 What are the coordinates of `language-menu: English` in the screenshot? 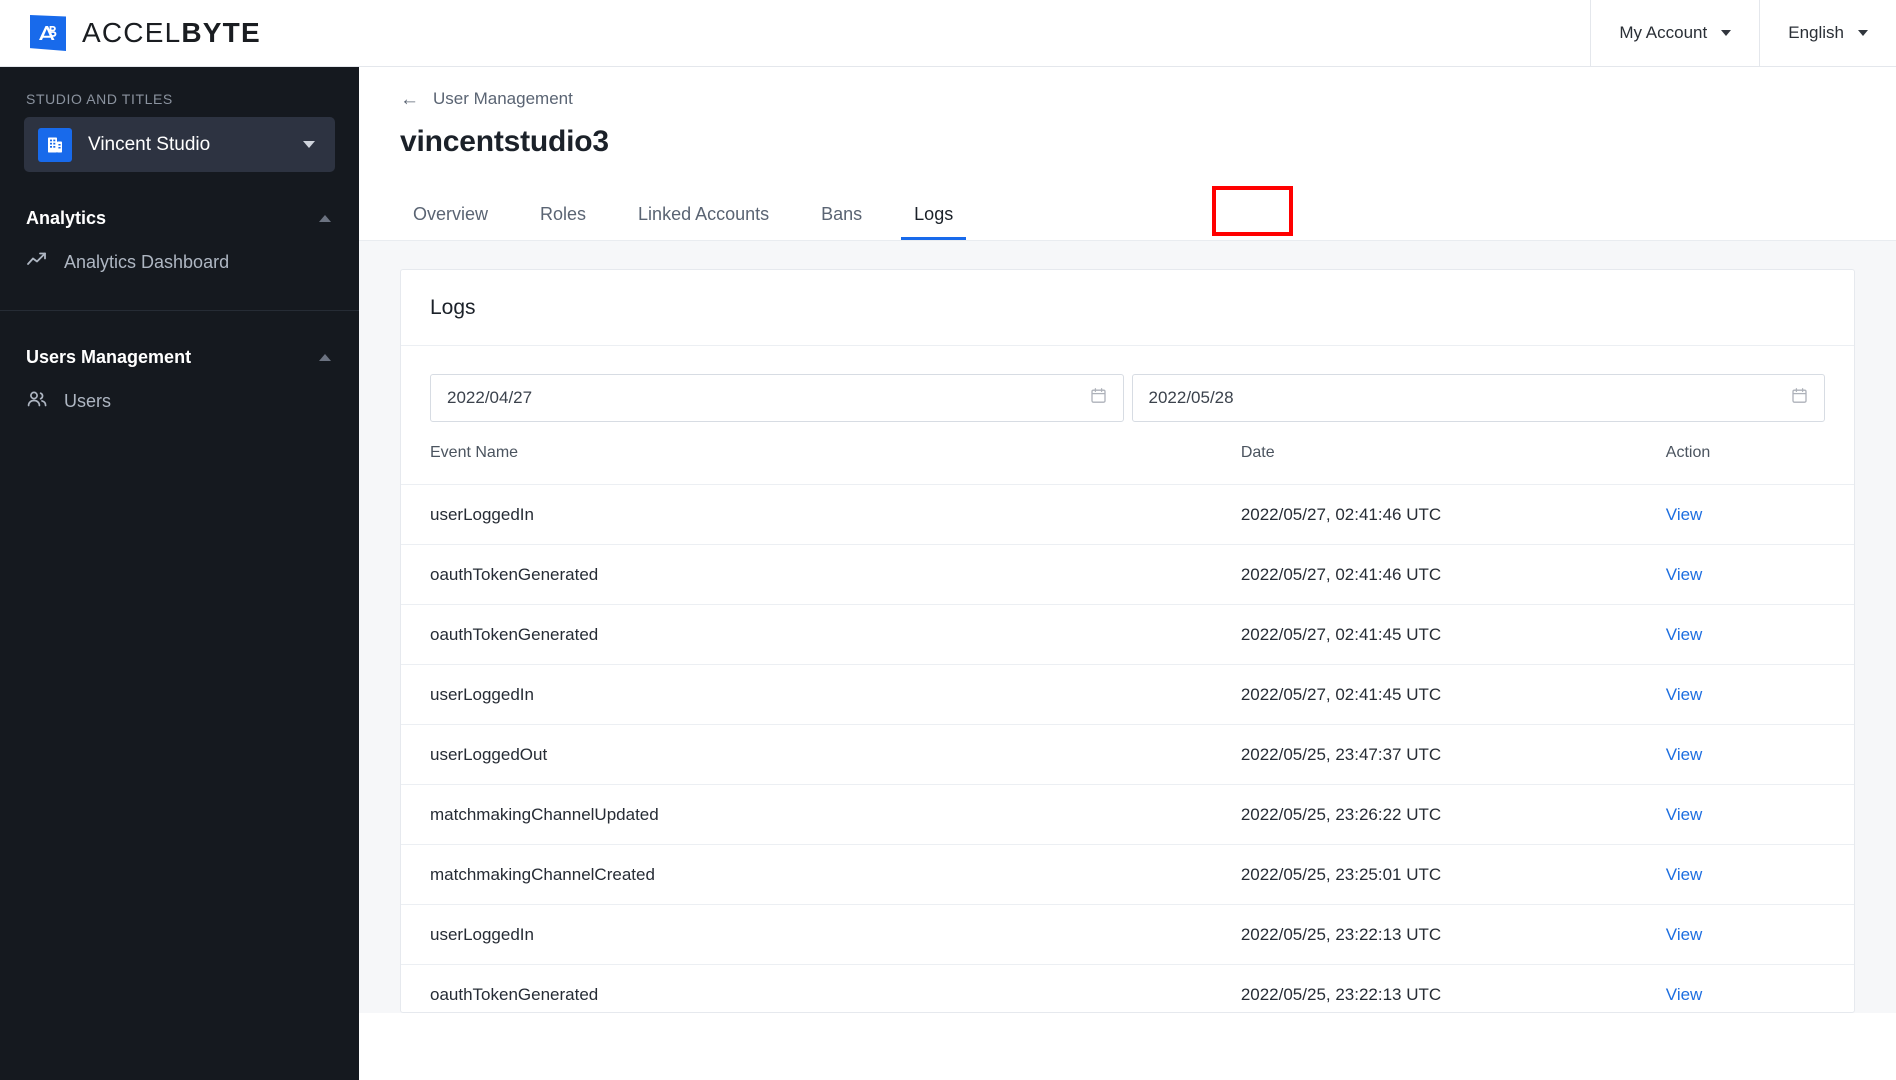 It's located at (1827, 33).